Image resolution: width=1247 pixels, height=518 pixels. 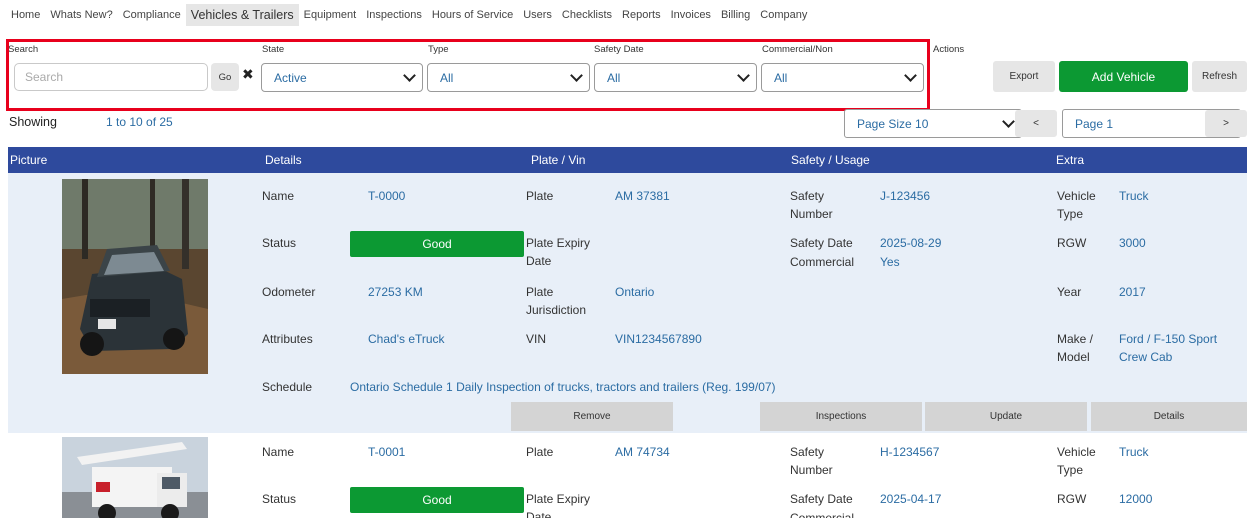 I want to click on header-details: Details, so click(x=283, y=160).